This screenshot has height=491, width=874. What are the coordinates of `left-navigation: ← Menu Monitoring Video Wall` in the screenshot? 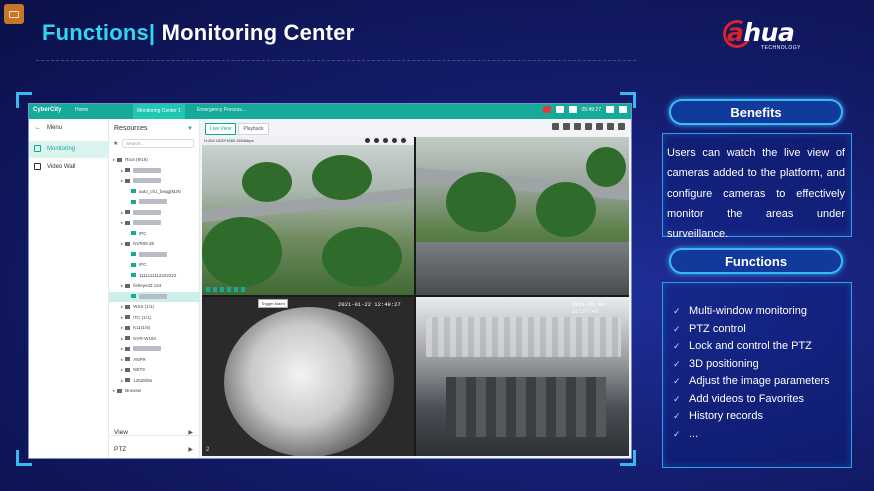 It's located at (69, 288).